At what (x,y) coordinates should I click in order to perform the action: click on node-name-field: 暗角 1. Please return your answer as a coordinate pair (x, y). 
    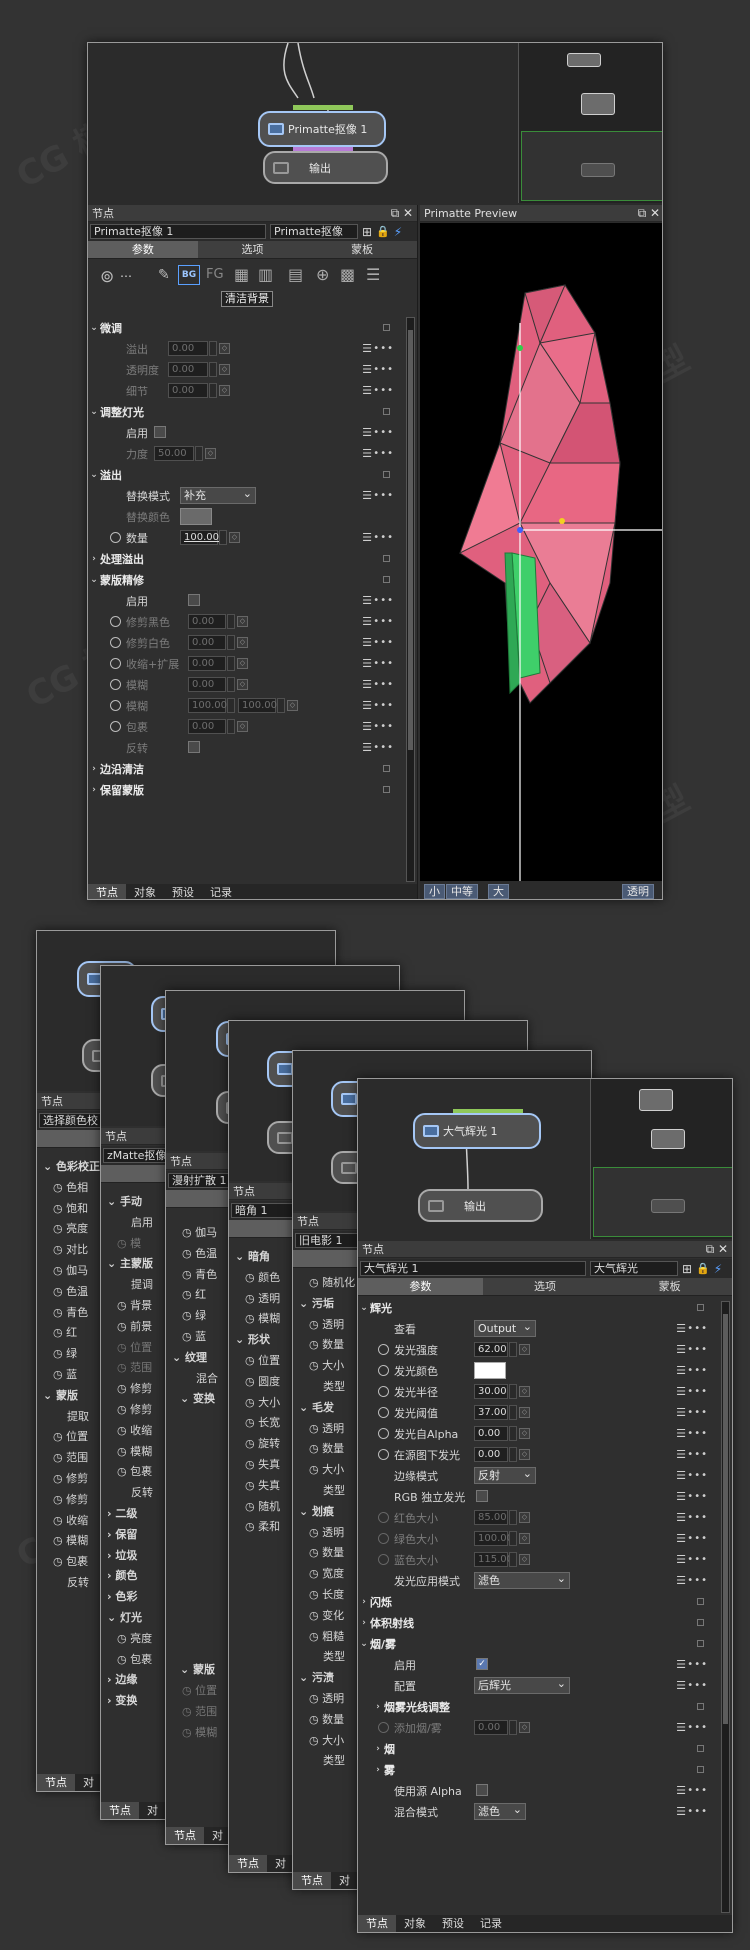
    Looking at the image, I should click on (266, 1210).